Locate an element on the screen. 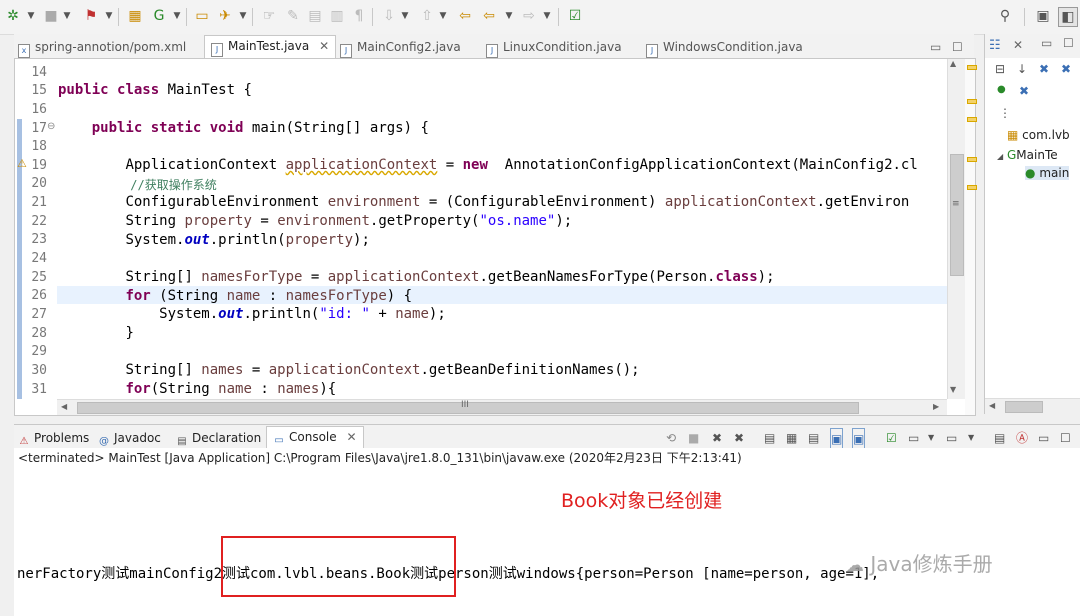 Image resolution: width=1080 pixels, height=616 pixels. line-number: 14 is located at coordinates (39, 72).